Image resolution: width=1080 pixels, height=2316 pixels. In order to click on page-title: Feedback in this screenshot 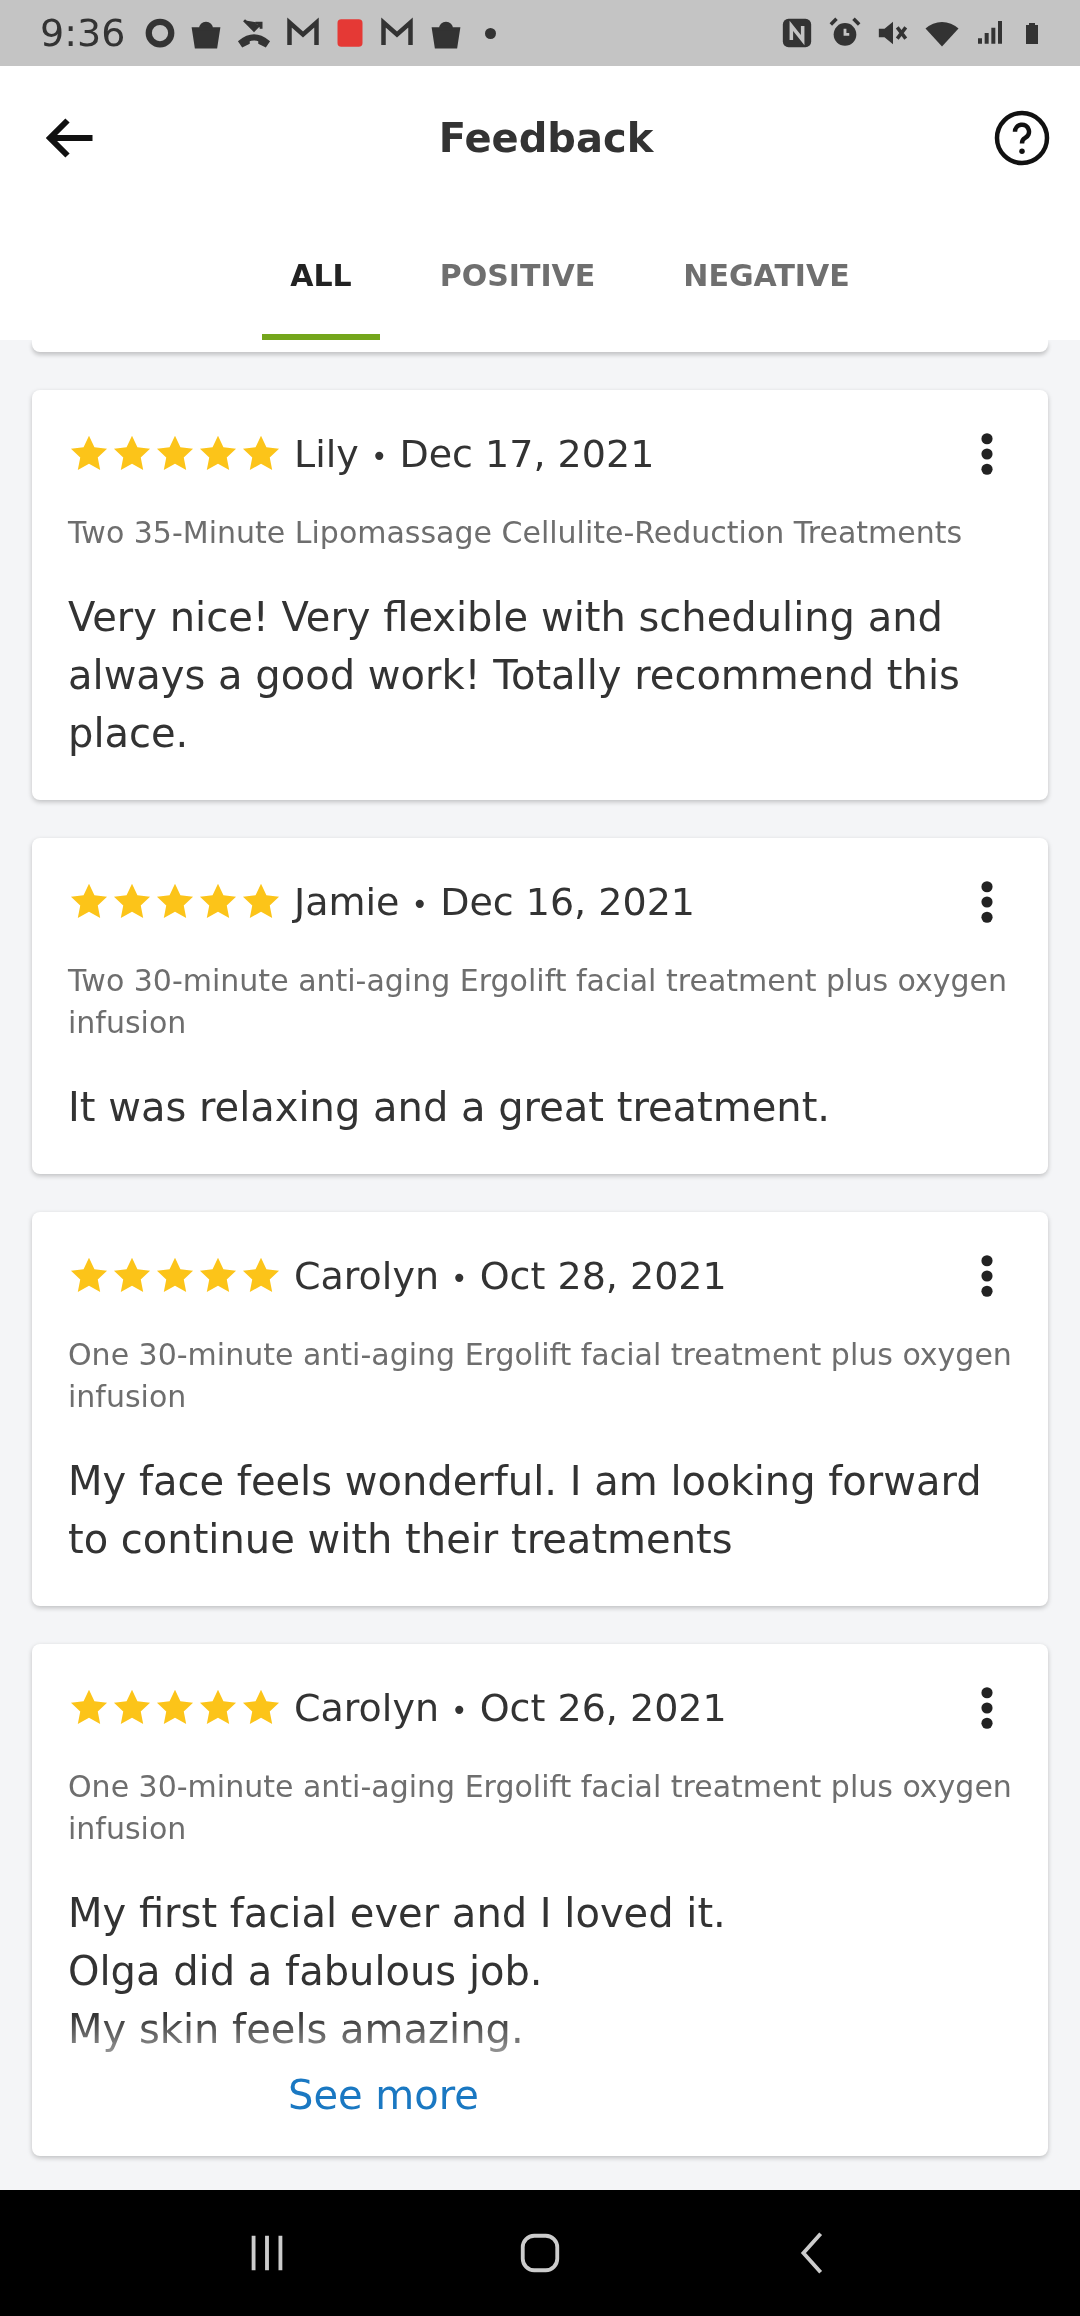, I will do `click(546, 138)`.